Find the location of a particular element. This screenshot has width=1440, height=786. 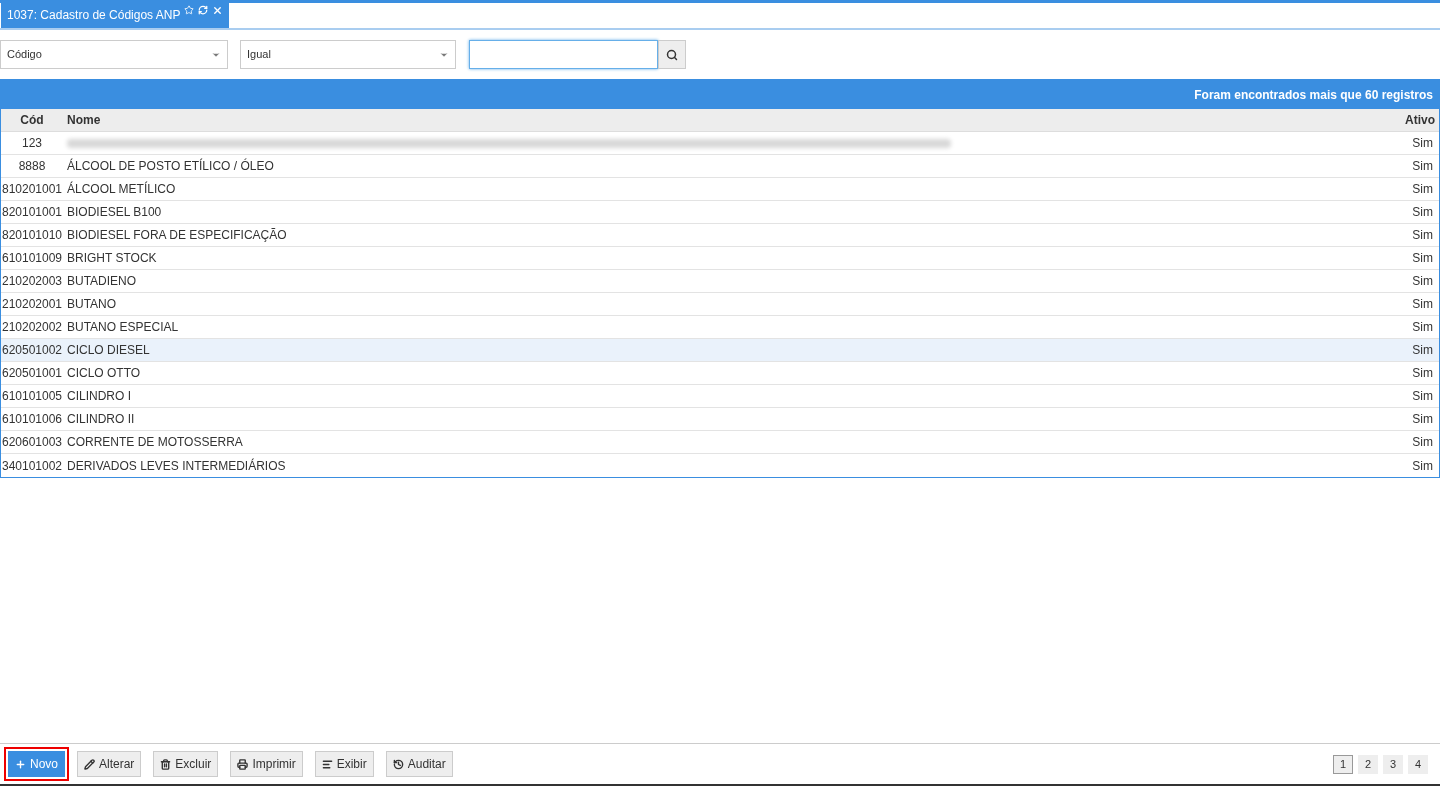

code-cell-text: 610101006 is located at coordinates (32, 419).